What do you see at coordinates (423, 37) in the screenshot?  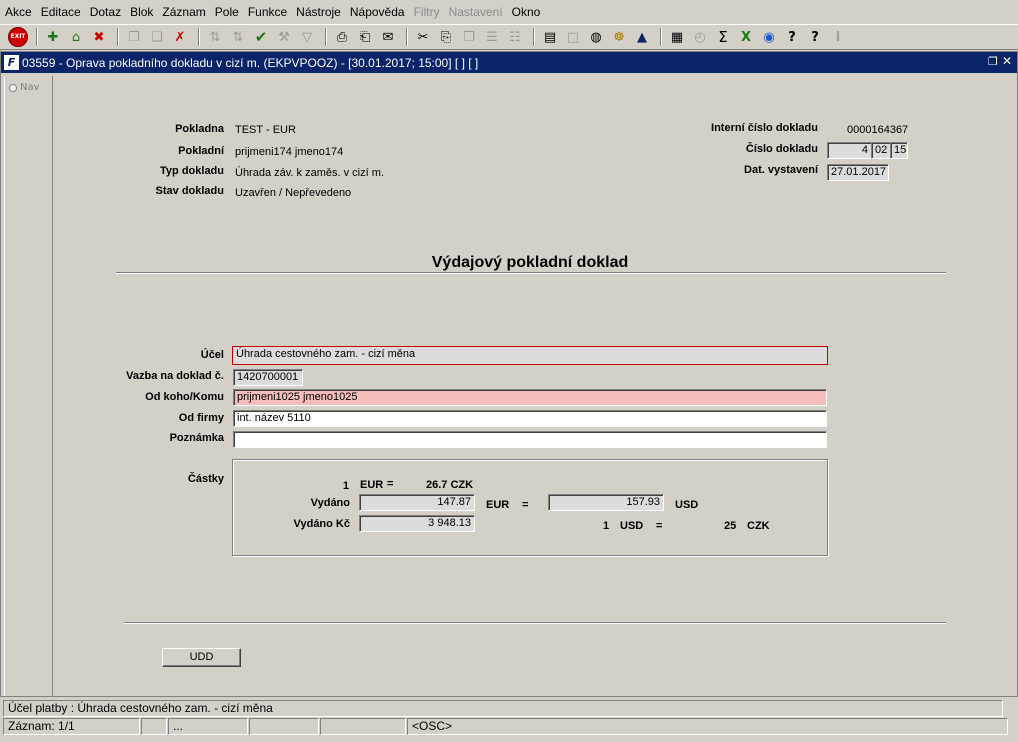 I see `cut-icon: ✂` at bounding box center [423, 37].